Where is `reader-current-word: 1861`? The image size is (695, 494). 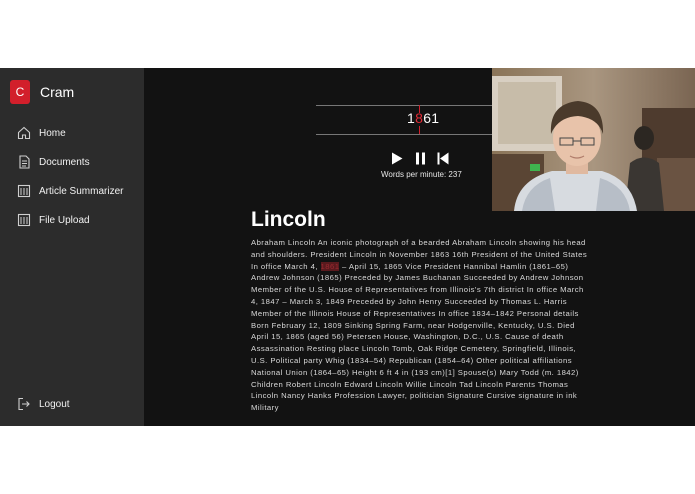 reader-current-word: 1861 is located at coordinates (423, 118).